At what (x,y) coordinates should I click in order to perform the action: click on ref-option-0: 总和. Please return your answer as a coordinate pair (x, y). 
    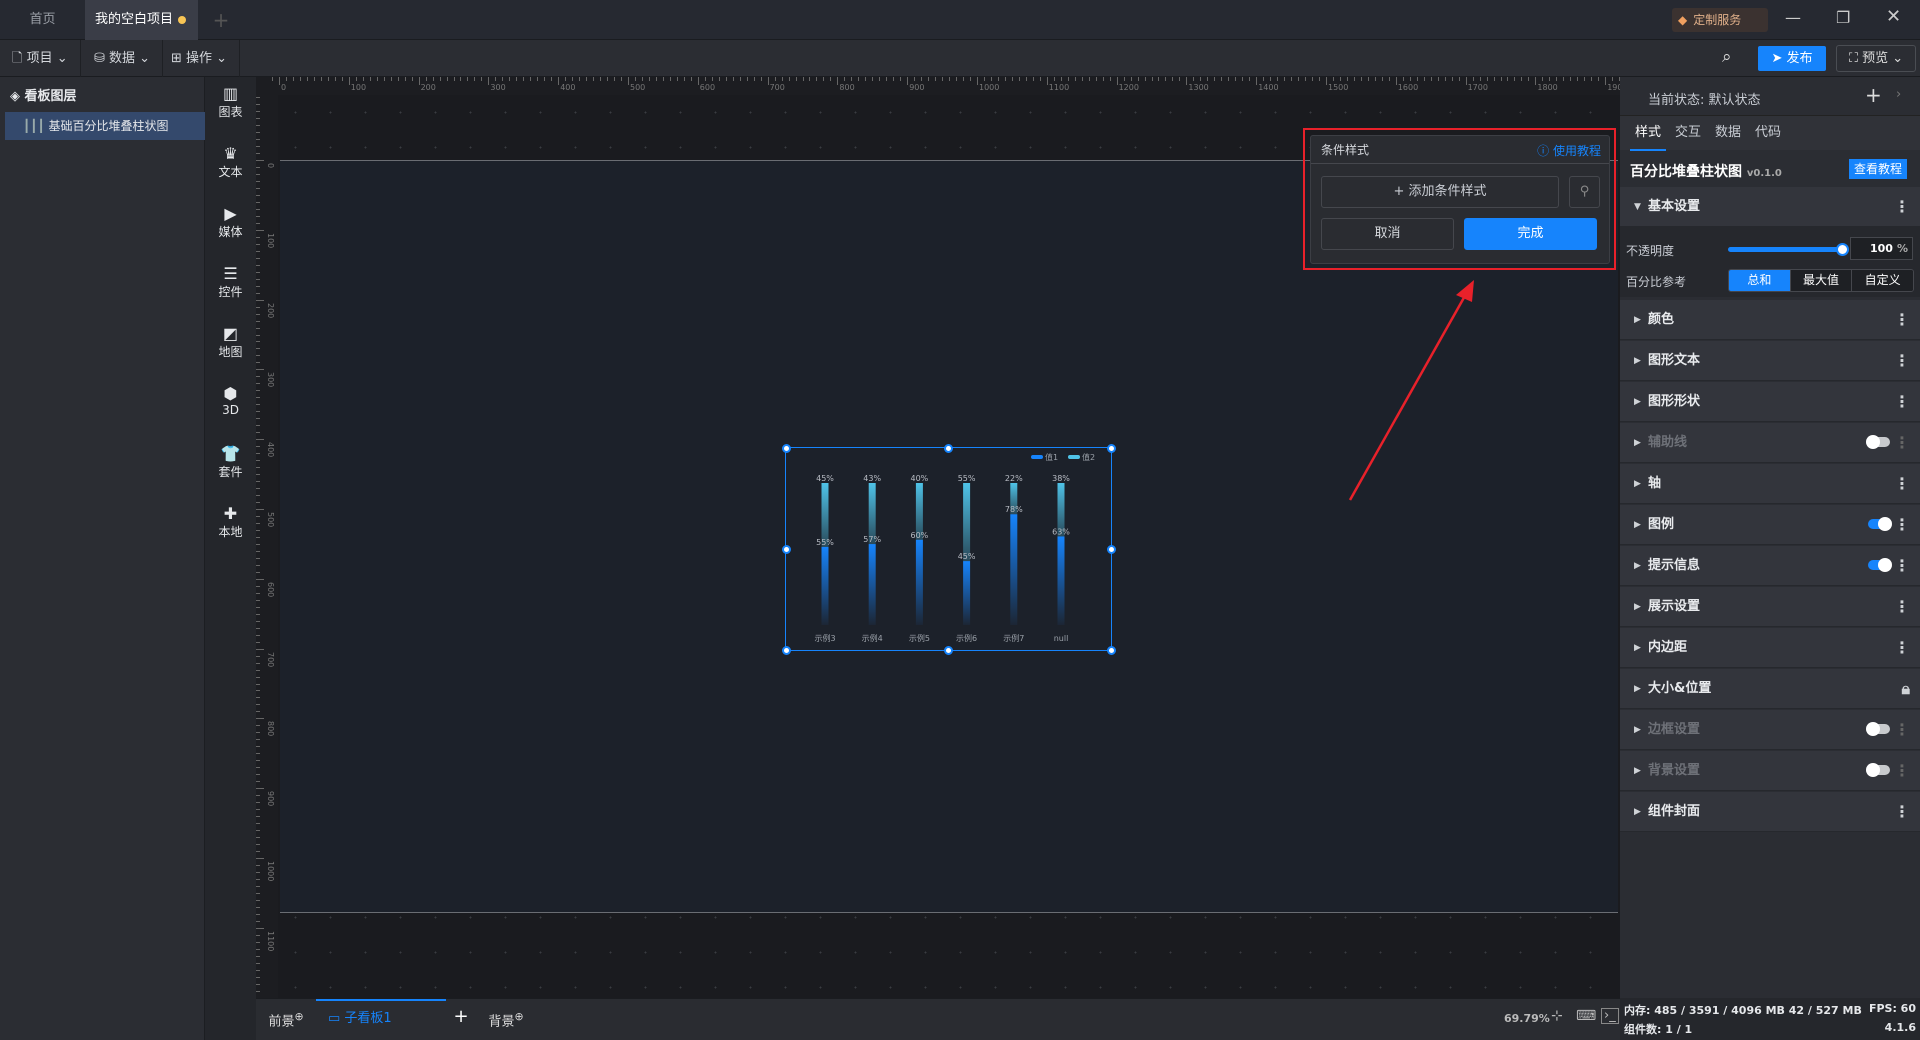
    Looking at the image, I should click on (1759, 280).